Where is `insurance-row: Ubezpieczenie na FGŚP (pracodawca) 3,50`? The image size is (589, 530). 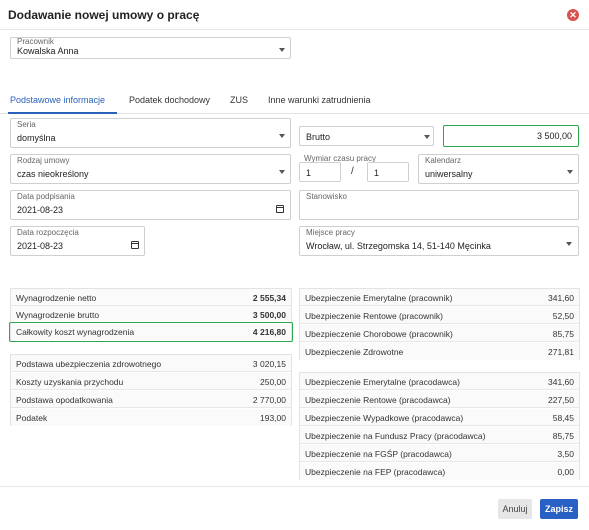
insurance-row: Ubezpieczenie na FGŚP (pracodawca) 3,50 is located at coordinates (439, 453).